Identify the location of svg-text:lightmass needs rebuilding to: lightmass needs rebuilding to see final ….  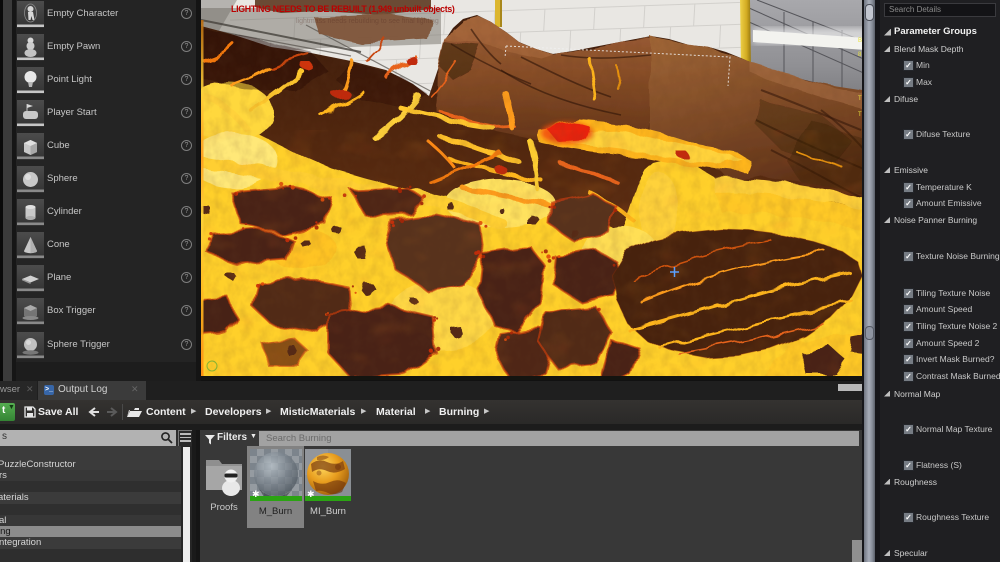
(367, 21).